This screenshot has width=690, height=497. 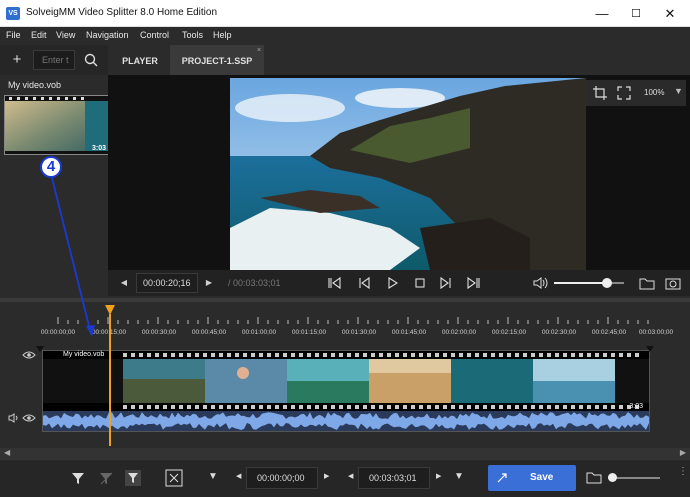 I want to click on start-time-decrement-icon: ◀, so click(x=238, y=476).